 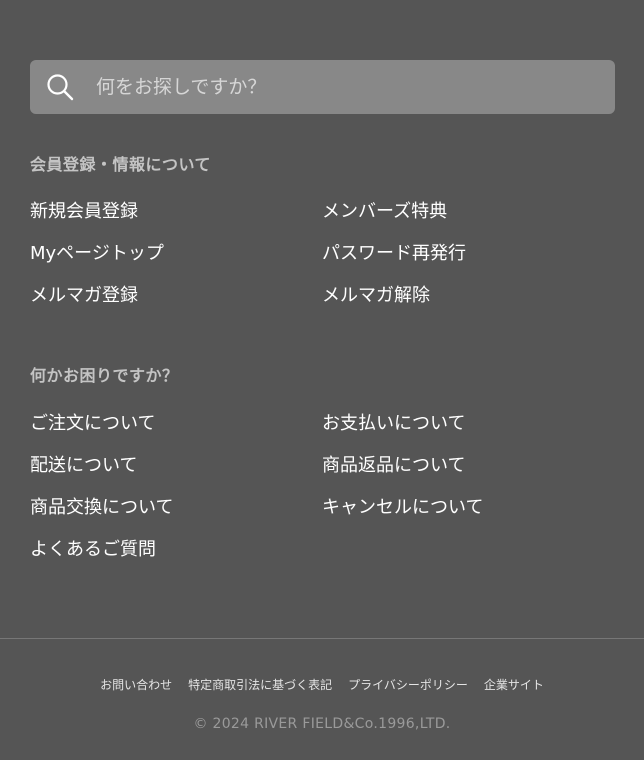 I want to click on link-about-returns: 商品返品について, so click(x=393, y=466).